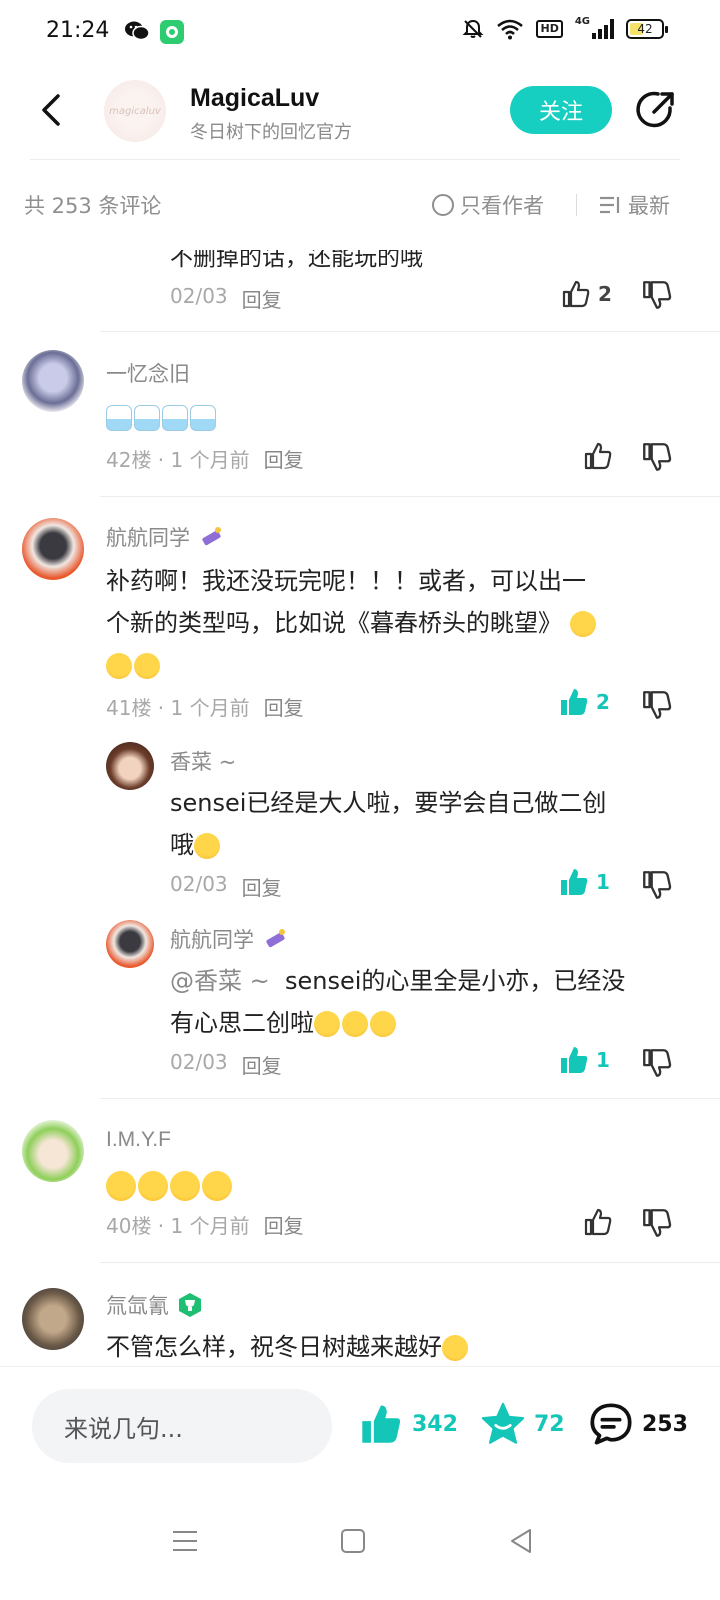  What do you see at coordinates (611, 1424) in the screenshot?
I see `comment-bubble-icon` at bounding box center [611, 1424].